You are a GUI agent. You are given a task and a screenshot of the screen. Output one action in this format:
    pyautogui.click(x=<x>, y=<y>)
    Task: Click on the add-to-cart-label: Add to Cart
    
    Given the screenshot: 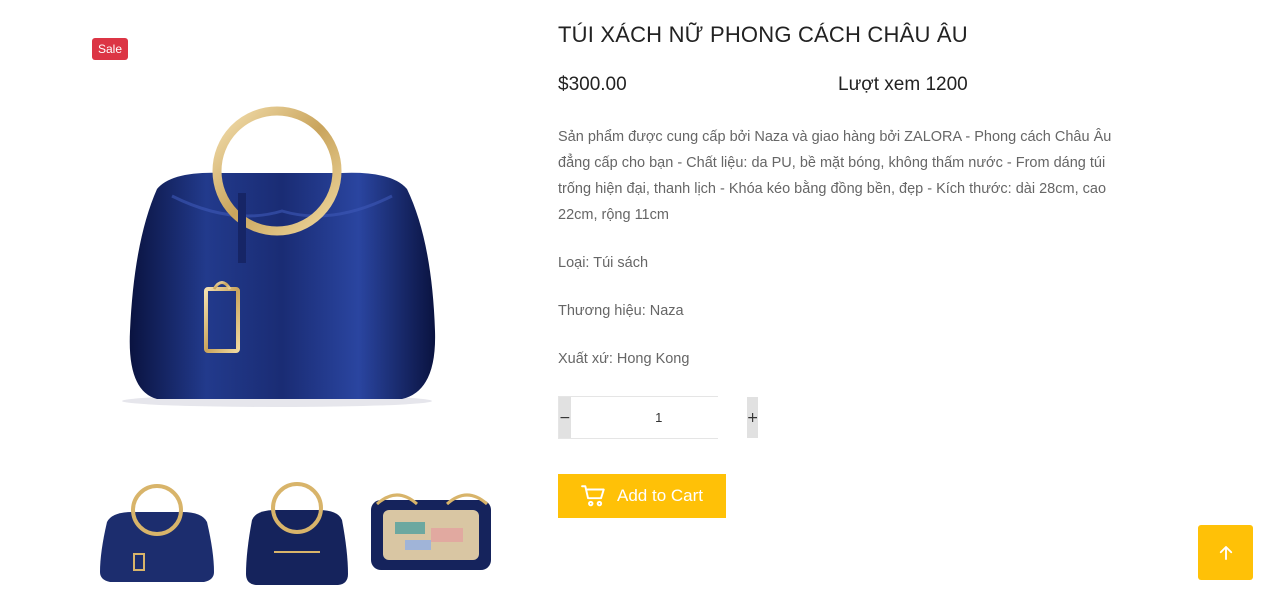 What is the action you would take?
    pyautogui.click(x=660, y=495)
    